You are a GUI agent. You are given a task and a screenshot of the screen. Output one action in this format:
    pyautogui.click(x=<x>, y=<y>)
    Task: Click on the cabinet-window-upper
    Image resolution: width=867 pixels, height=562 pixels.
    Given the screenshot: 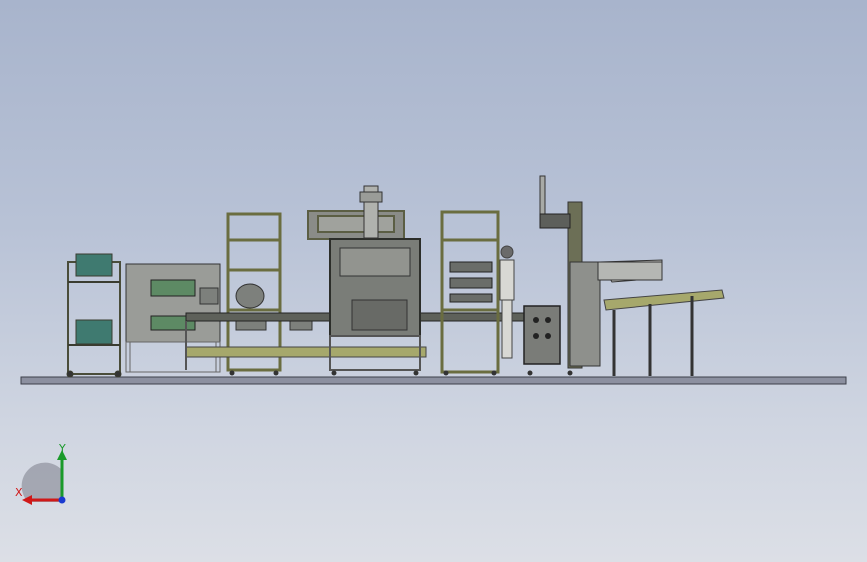 What is the action you would take?
    pyautogui.click(x=173, y=288)
    